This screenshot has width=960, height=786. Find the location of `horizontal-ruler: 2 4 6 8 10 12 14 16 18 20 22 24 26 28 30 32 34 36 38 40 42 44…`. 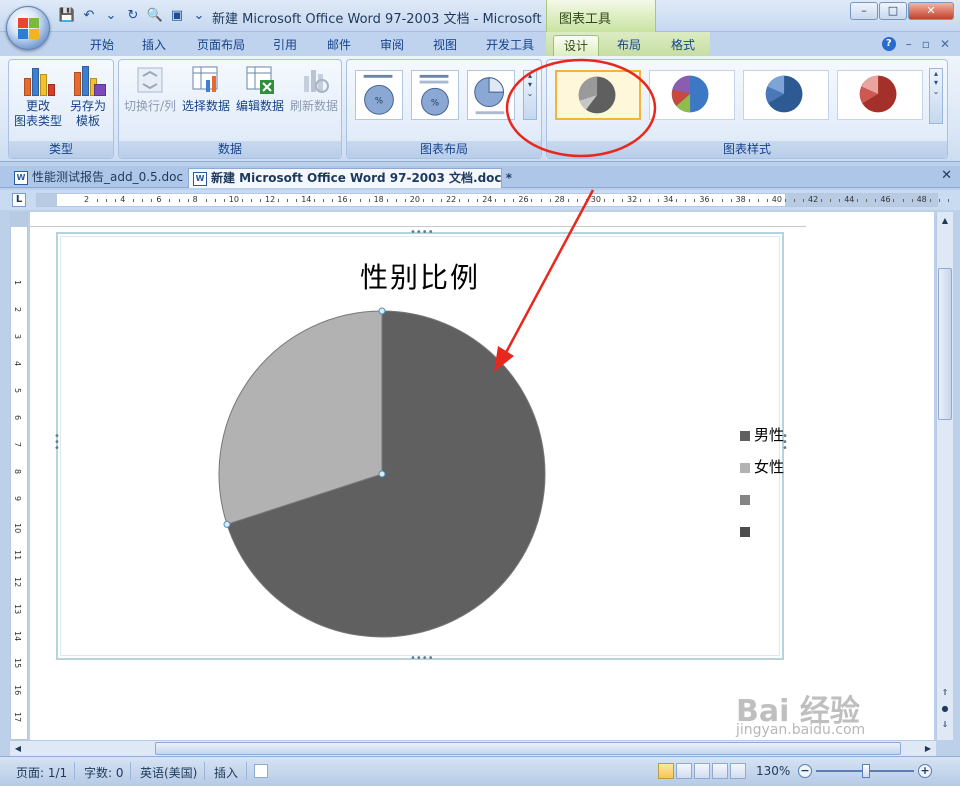

horizontal-ruler: 2 4 6 8 10 12 14 16 18 20 22 24 26 28 30 32 34 36 38 40 42 44… is located at coordinates (492, 200).